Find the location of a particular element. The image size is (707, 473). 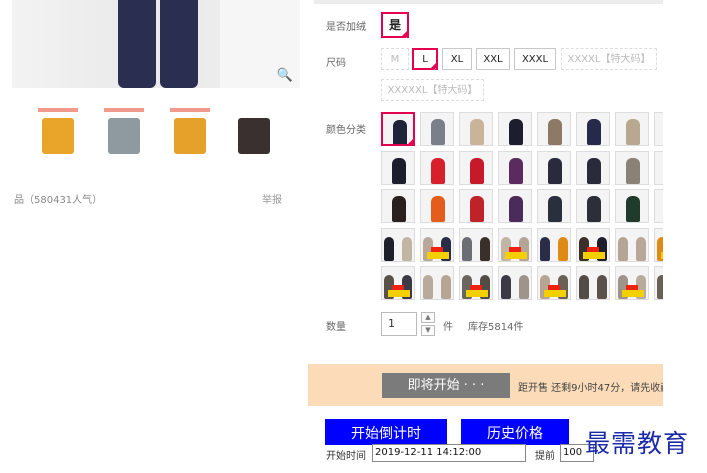

size-option: XXL is located at coordinates (493, 59).